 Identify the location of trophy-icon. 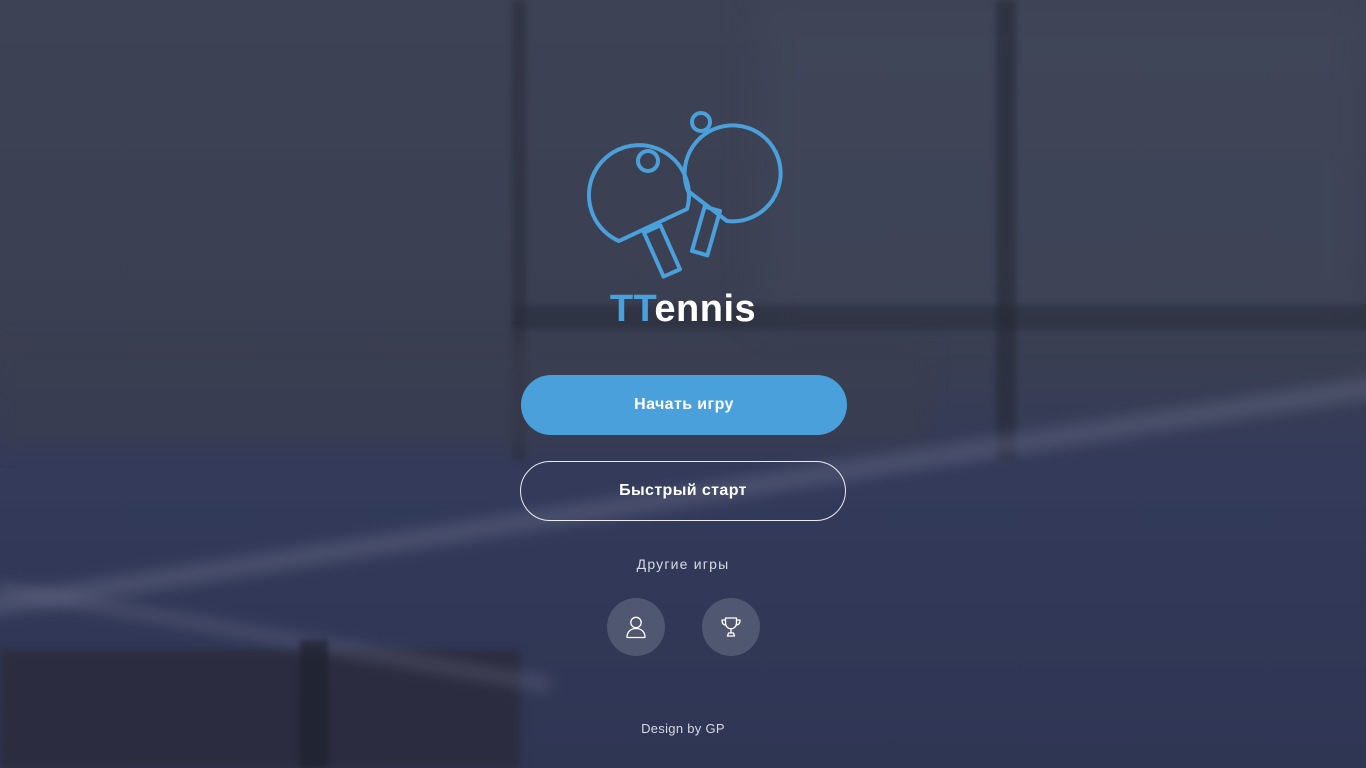
(731, 627).